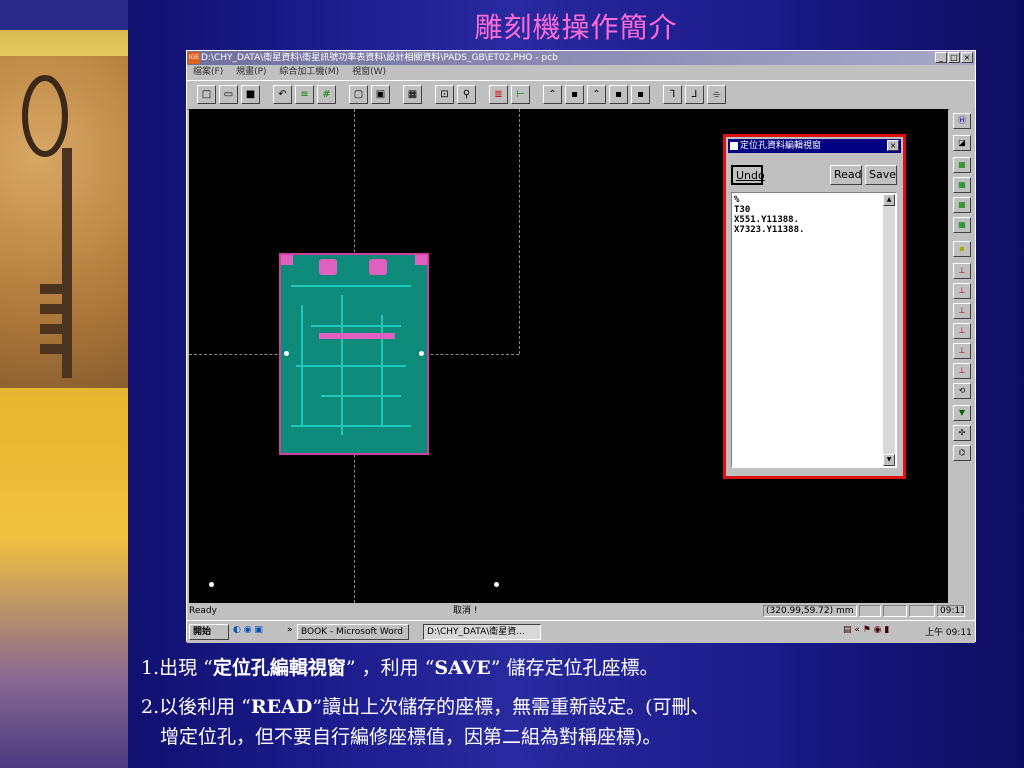  Describe the element at coordinates (412, 94) in the screenshot. I see `calculator-icon: ▦` at that location.